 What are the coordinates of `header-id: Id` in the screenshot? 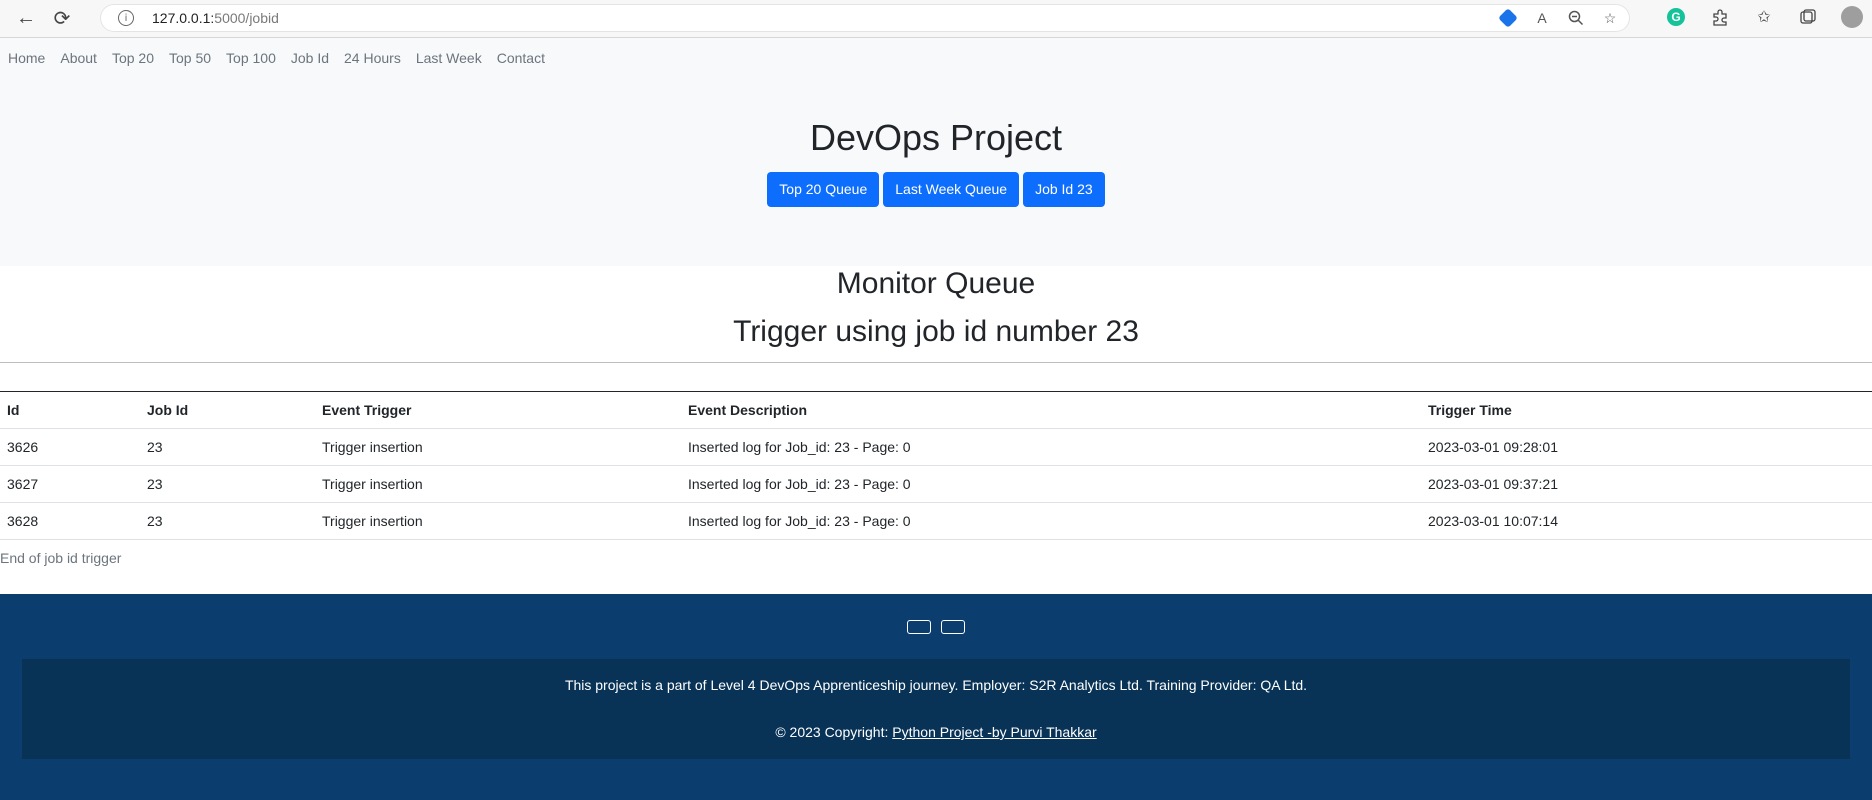 It's located at (70, 410).